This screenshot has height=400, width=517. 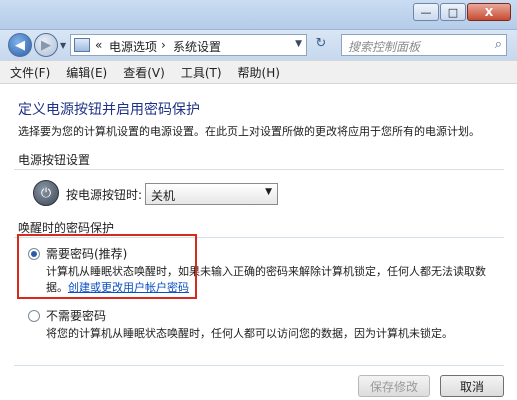 I want to click on recent-pages-dropdown: ▼, so click(x=63, y=45).